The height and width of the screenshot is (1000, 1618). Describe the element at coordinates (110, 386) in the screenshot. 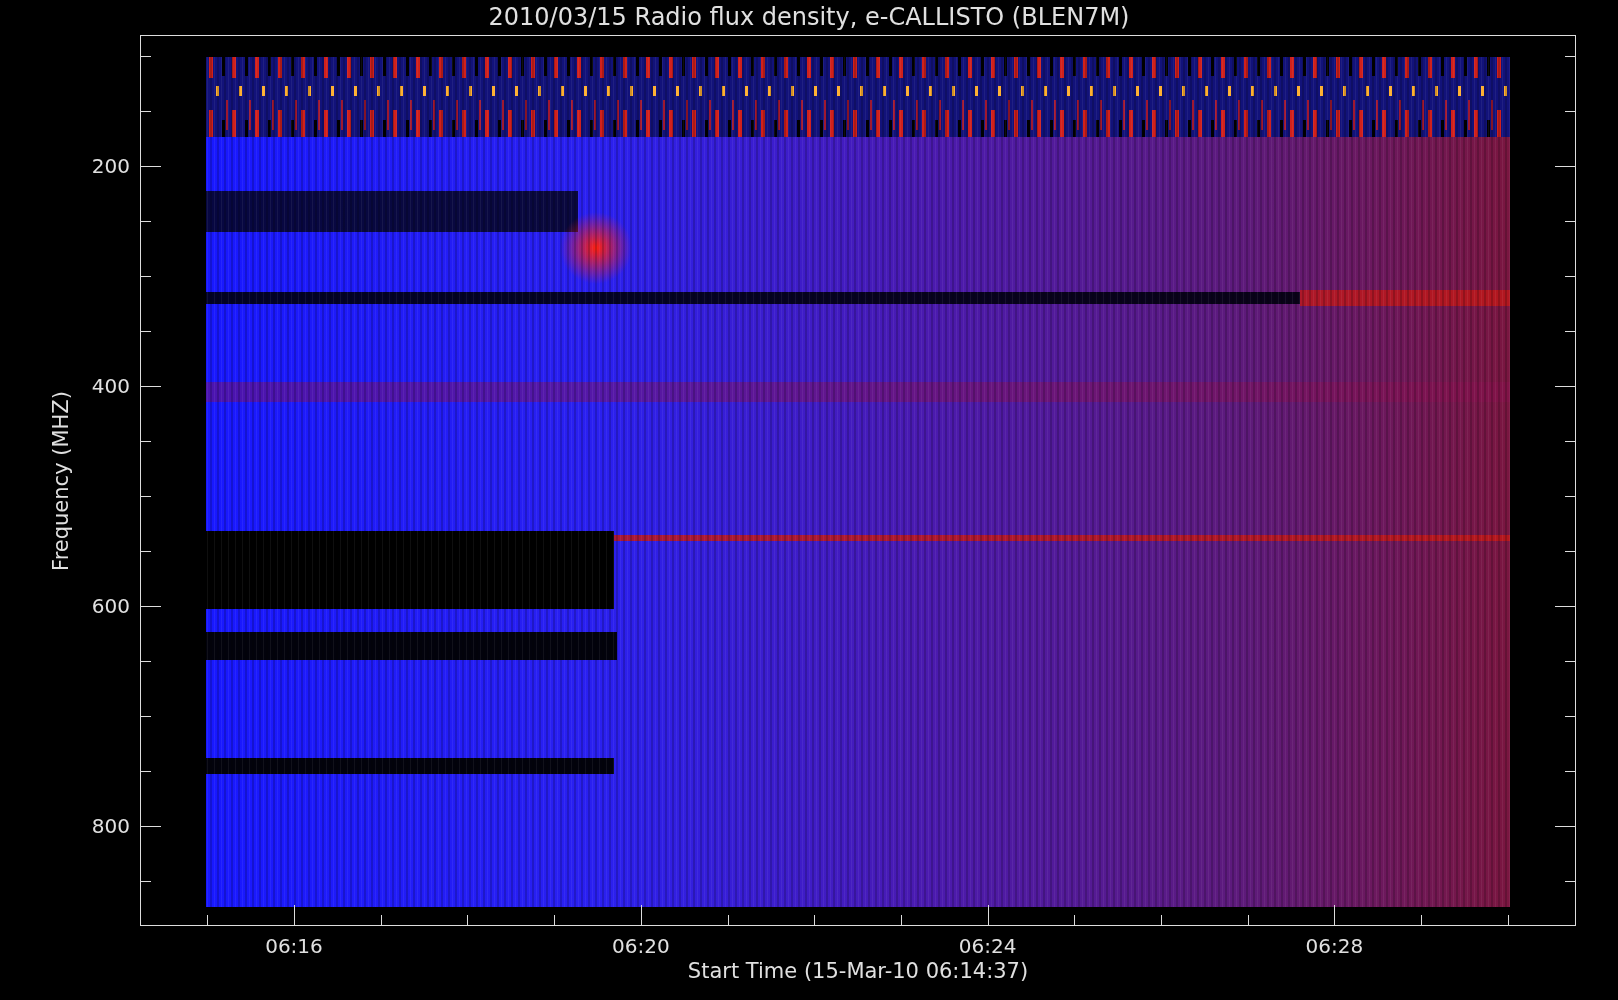

I see `y-tick-label: 400` at that location.